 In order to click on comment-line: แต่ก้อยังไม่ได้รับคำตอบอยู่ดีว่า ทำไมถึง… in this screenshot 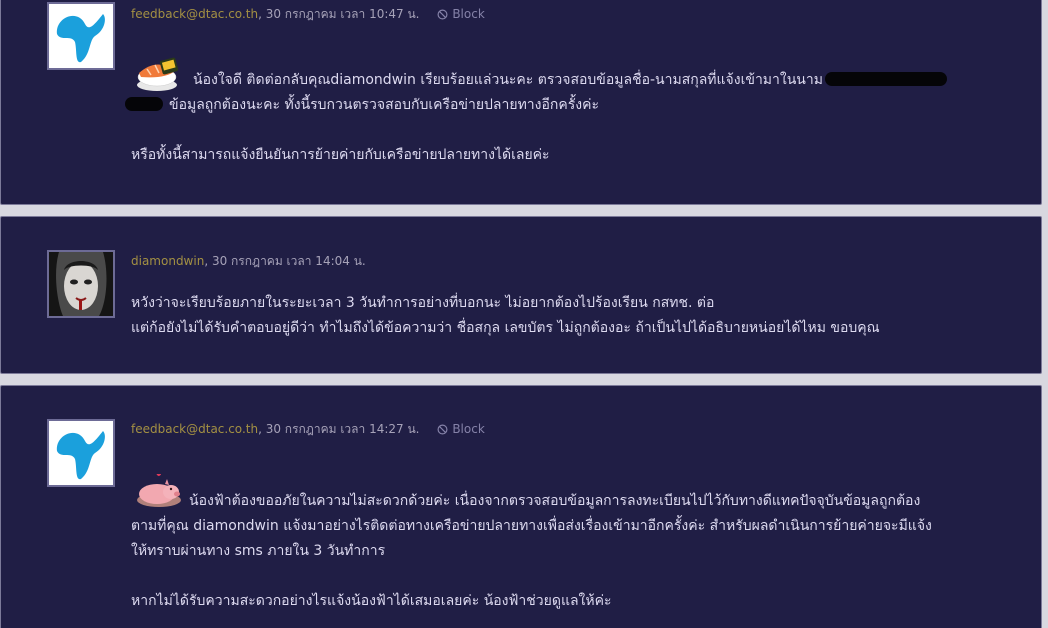, I will do `click(505, 328)`.